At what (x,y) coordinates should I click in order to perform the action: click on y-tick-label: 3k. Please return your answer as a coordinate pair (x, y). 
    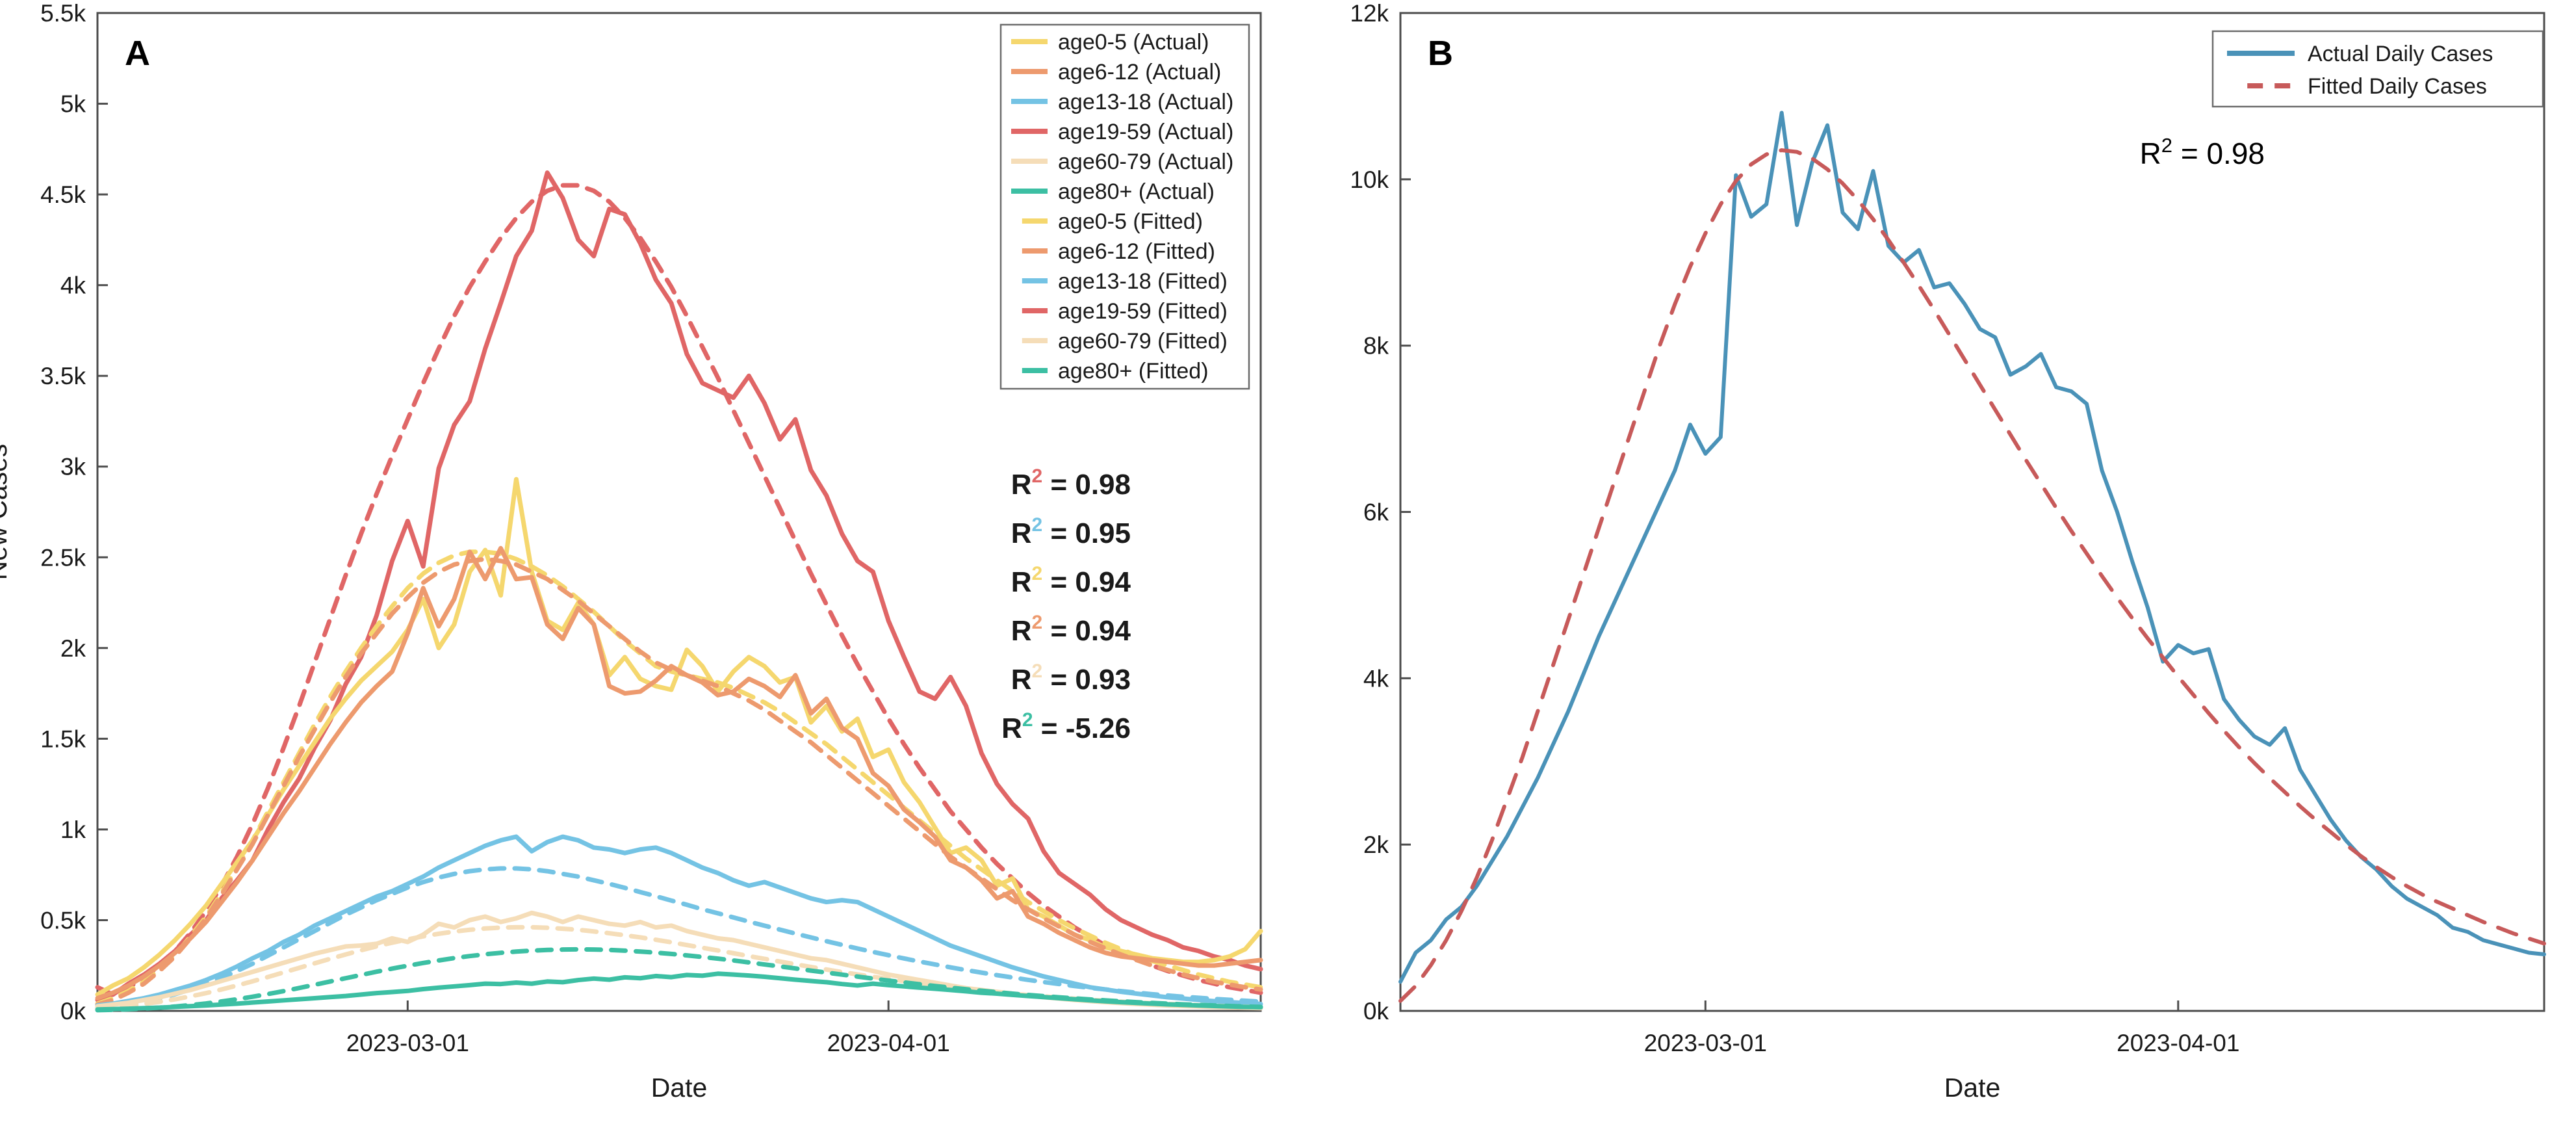
    Looking at the image, I should click on (73, 467).